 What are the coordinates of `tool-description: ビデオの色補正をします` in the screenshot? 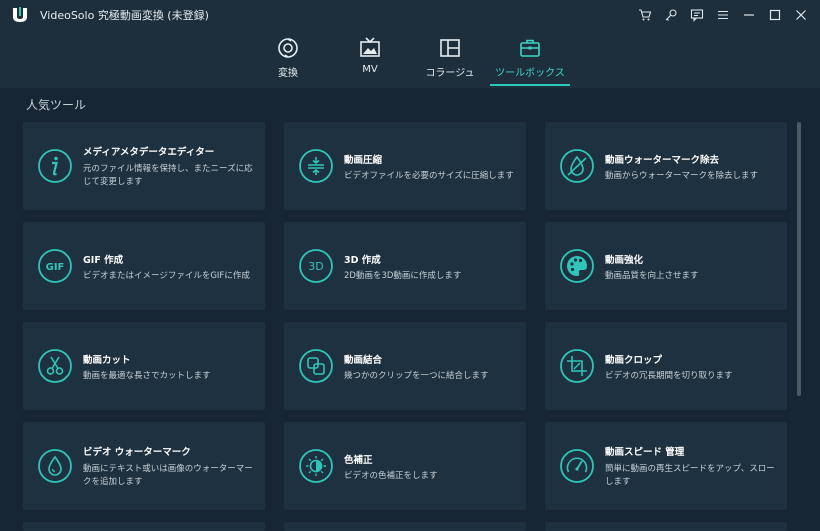 It's located at (391, 476).